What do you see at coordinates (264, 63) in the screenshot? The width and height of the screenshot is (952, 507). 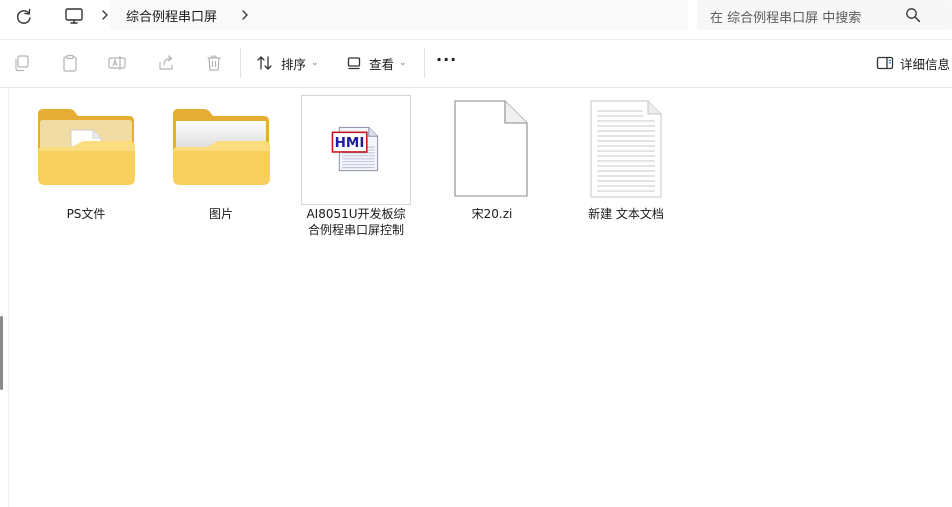 I see `sort-icon` at bounding box center [264, 63].